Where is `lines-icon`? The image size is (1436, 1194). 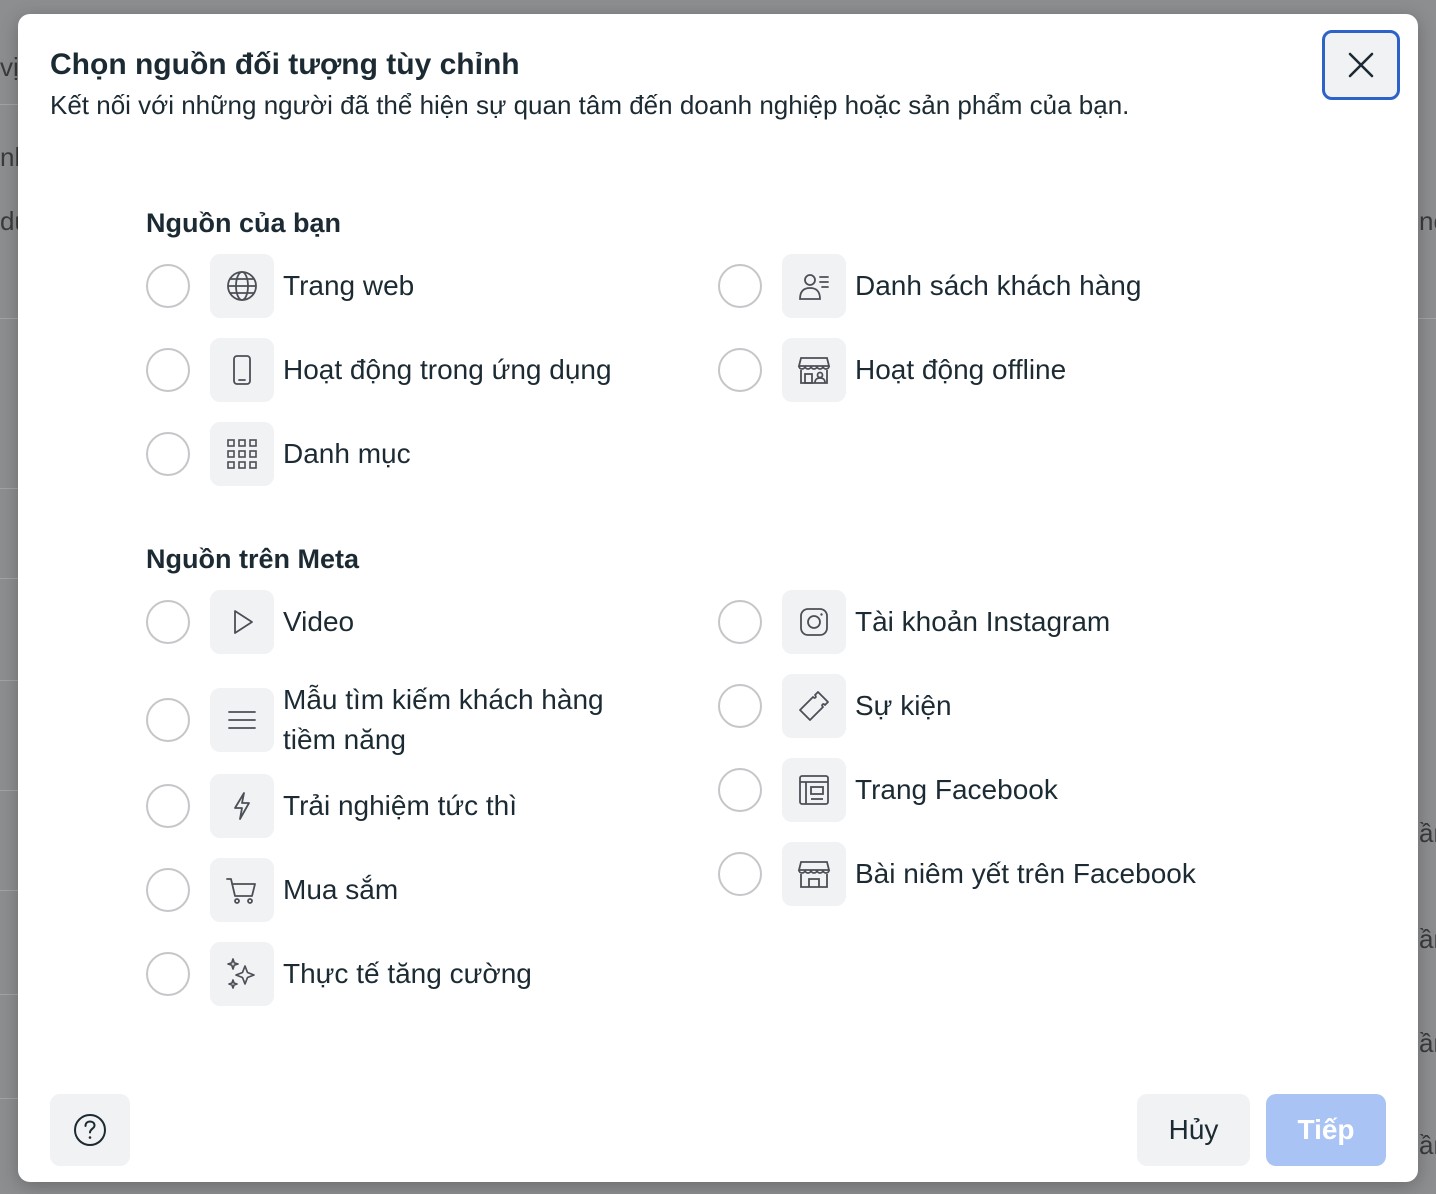
lines-icon is located at coordinates (242, 720).